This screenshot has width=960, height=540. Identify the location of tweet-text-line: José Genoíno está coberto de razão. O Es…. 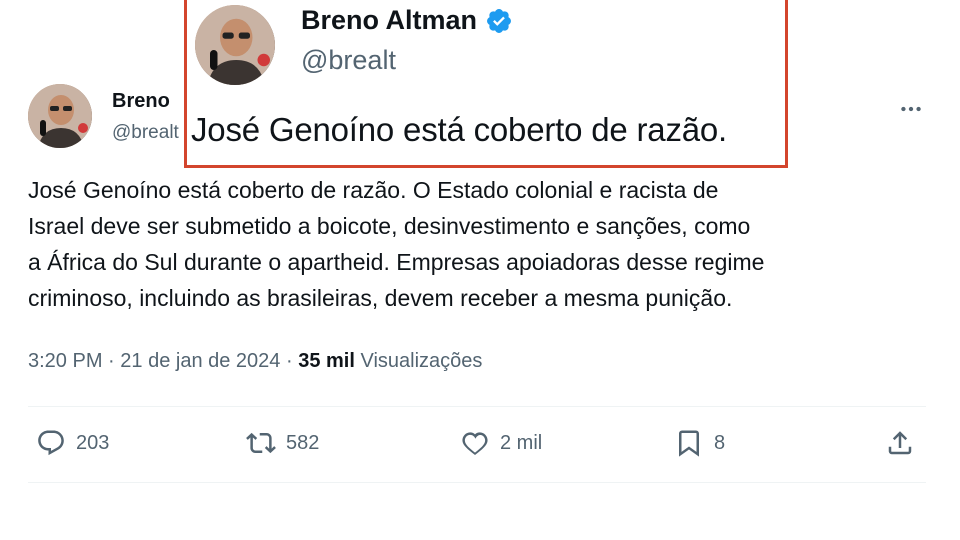
(373, 190).